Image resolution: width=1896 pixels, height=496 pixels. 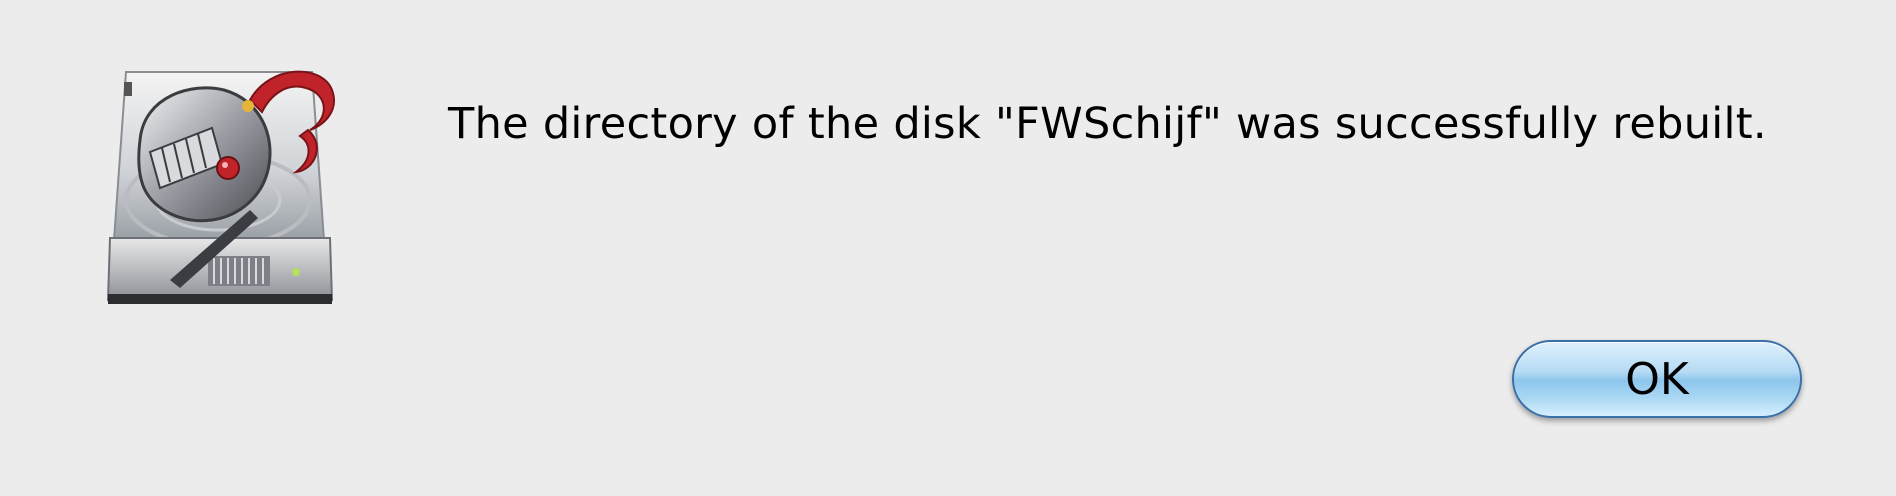 What do you see at coordinates (1657, 379) in the screenshot?
I see `ok-button: OK` at bounding box center [1657, 379].